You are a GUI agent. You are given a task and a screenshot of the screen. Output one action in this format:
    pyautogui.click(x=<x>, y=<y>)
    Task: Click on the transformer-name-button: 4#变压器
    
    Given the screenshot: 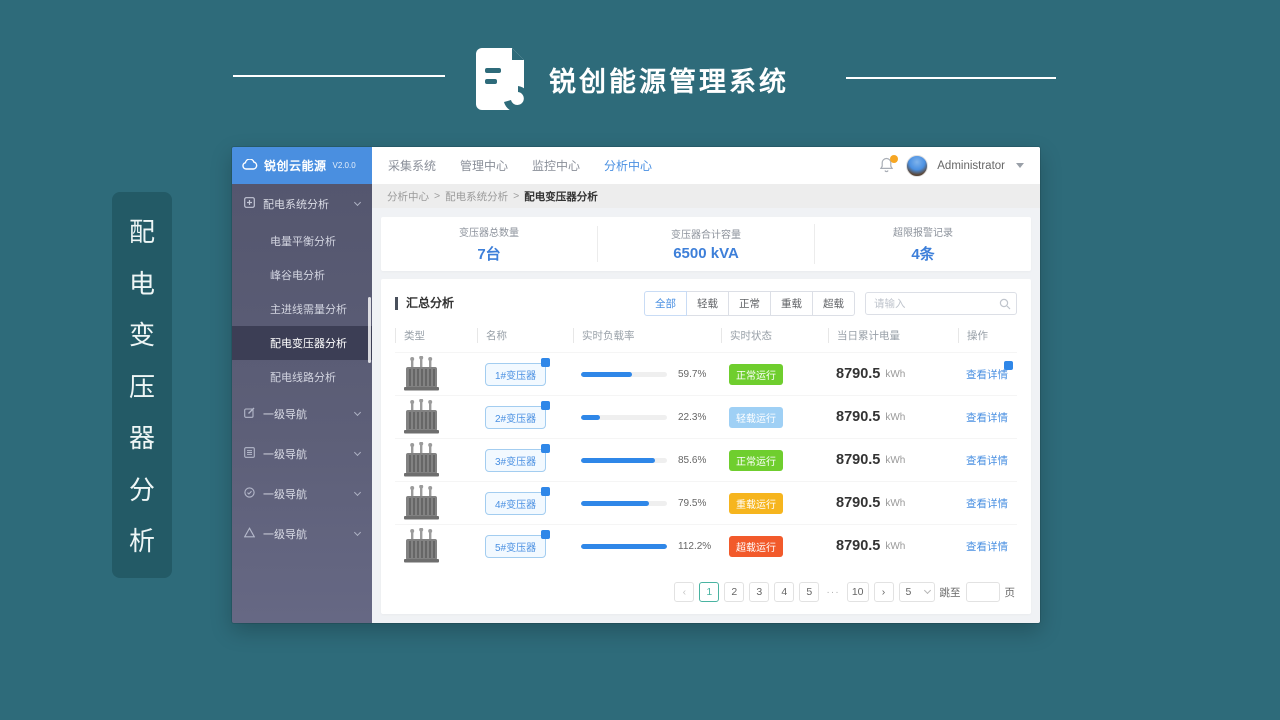 What is the action you would take?
    pyautogui.click(x=518, y=500)
    